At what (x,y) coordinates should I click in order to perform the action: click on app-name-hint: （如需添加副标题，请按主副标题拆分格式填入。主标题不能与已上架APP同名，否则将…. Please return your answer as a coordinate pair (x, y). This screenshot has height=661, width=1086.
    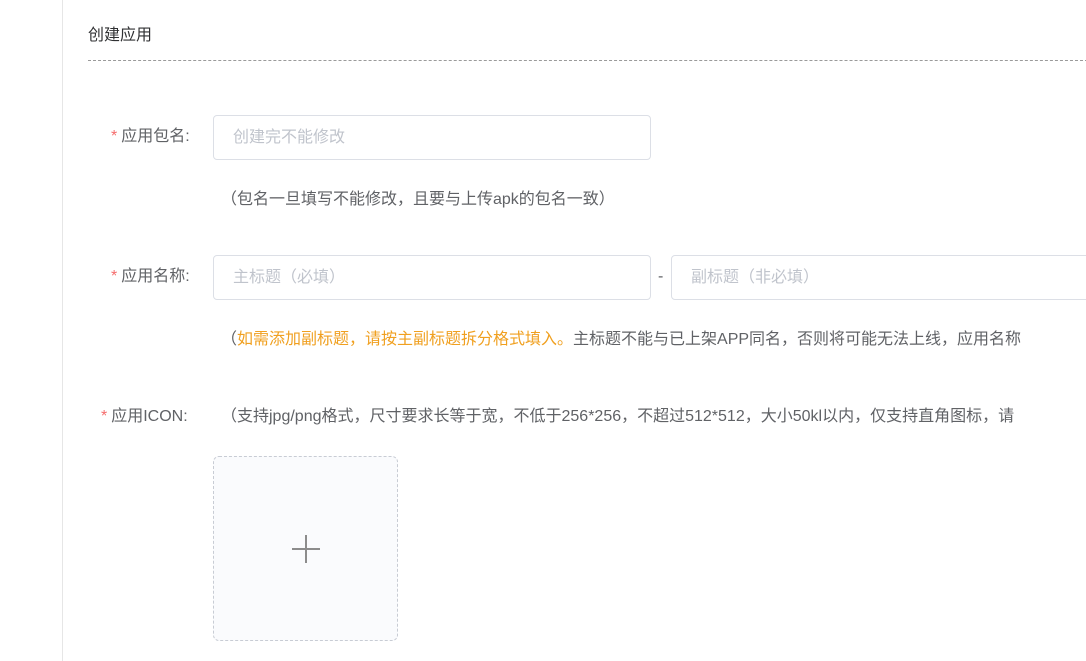
    Looking at the image, I should click on (621, 340).